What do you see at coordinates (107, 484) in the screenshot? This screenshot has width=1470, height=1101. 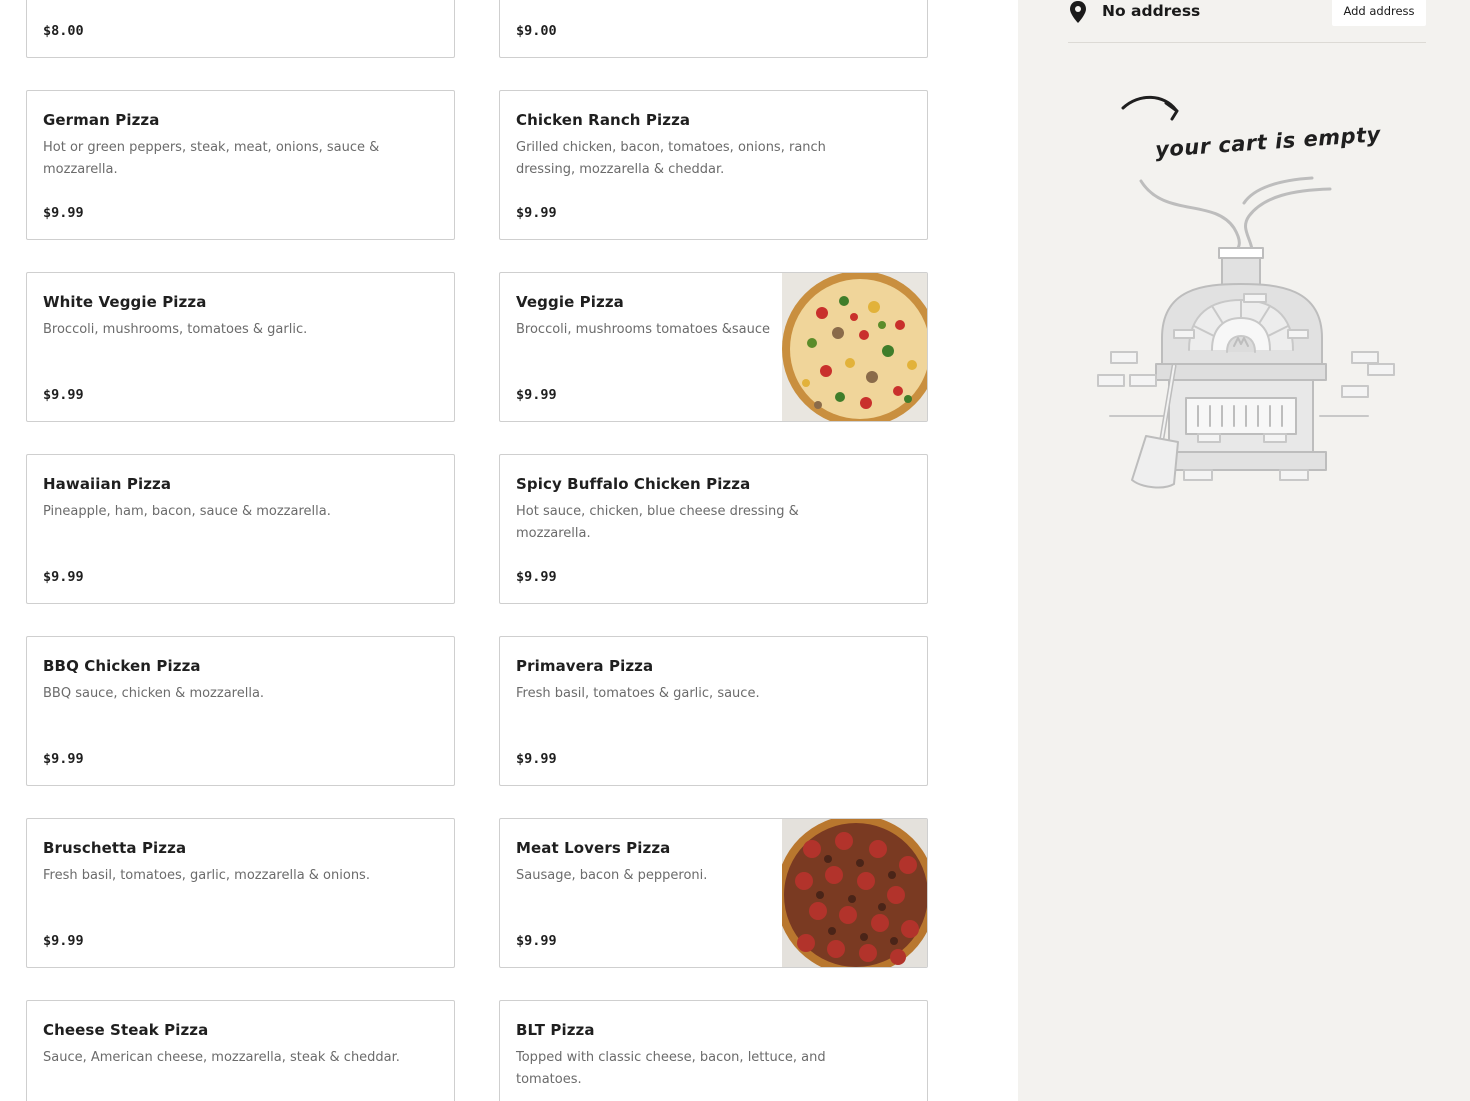 I see `item-name: Hawaiian Pizza` at bounding box center [107, 484].